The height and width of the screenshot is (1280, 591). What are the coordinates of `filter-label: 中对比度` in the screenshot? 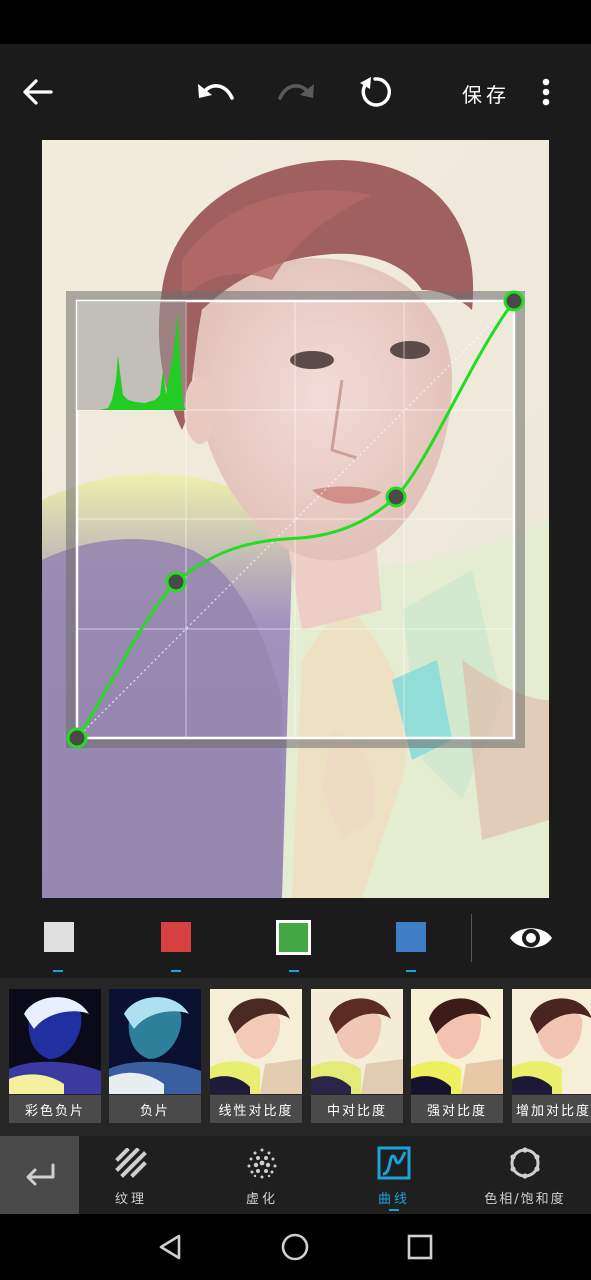 It's located at (357, 1109).